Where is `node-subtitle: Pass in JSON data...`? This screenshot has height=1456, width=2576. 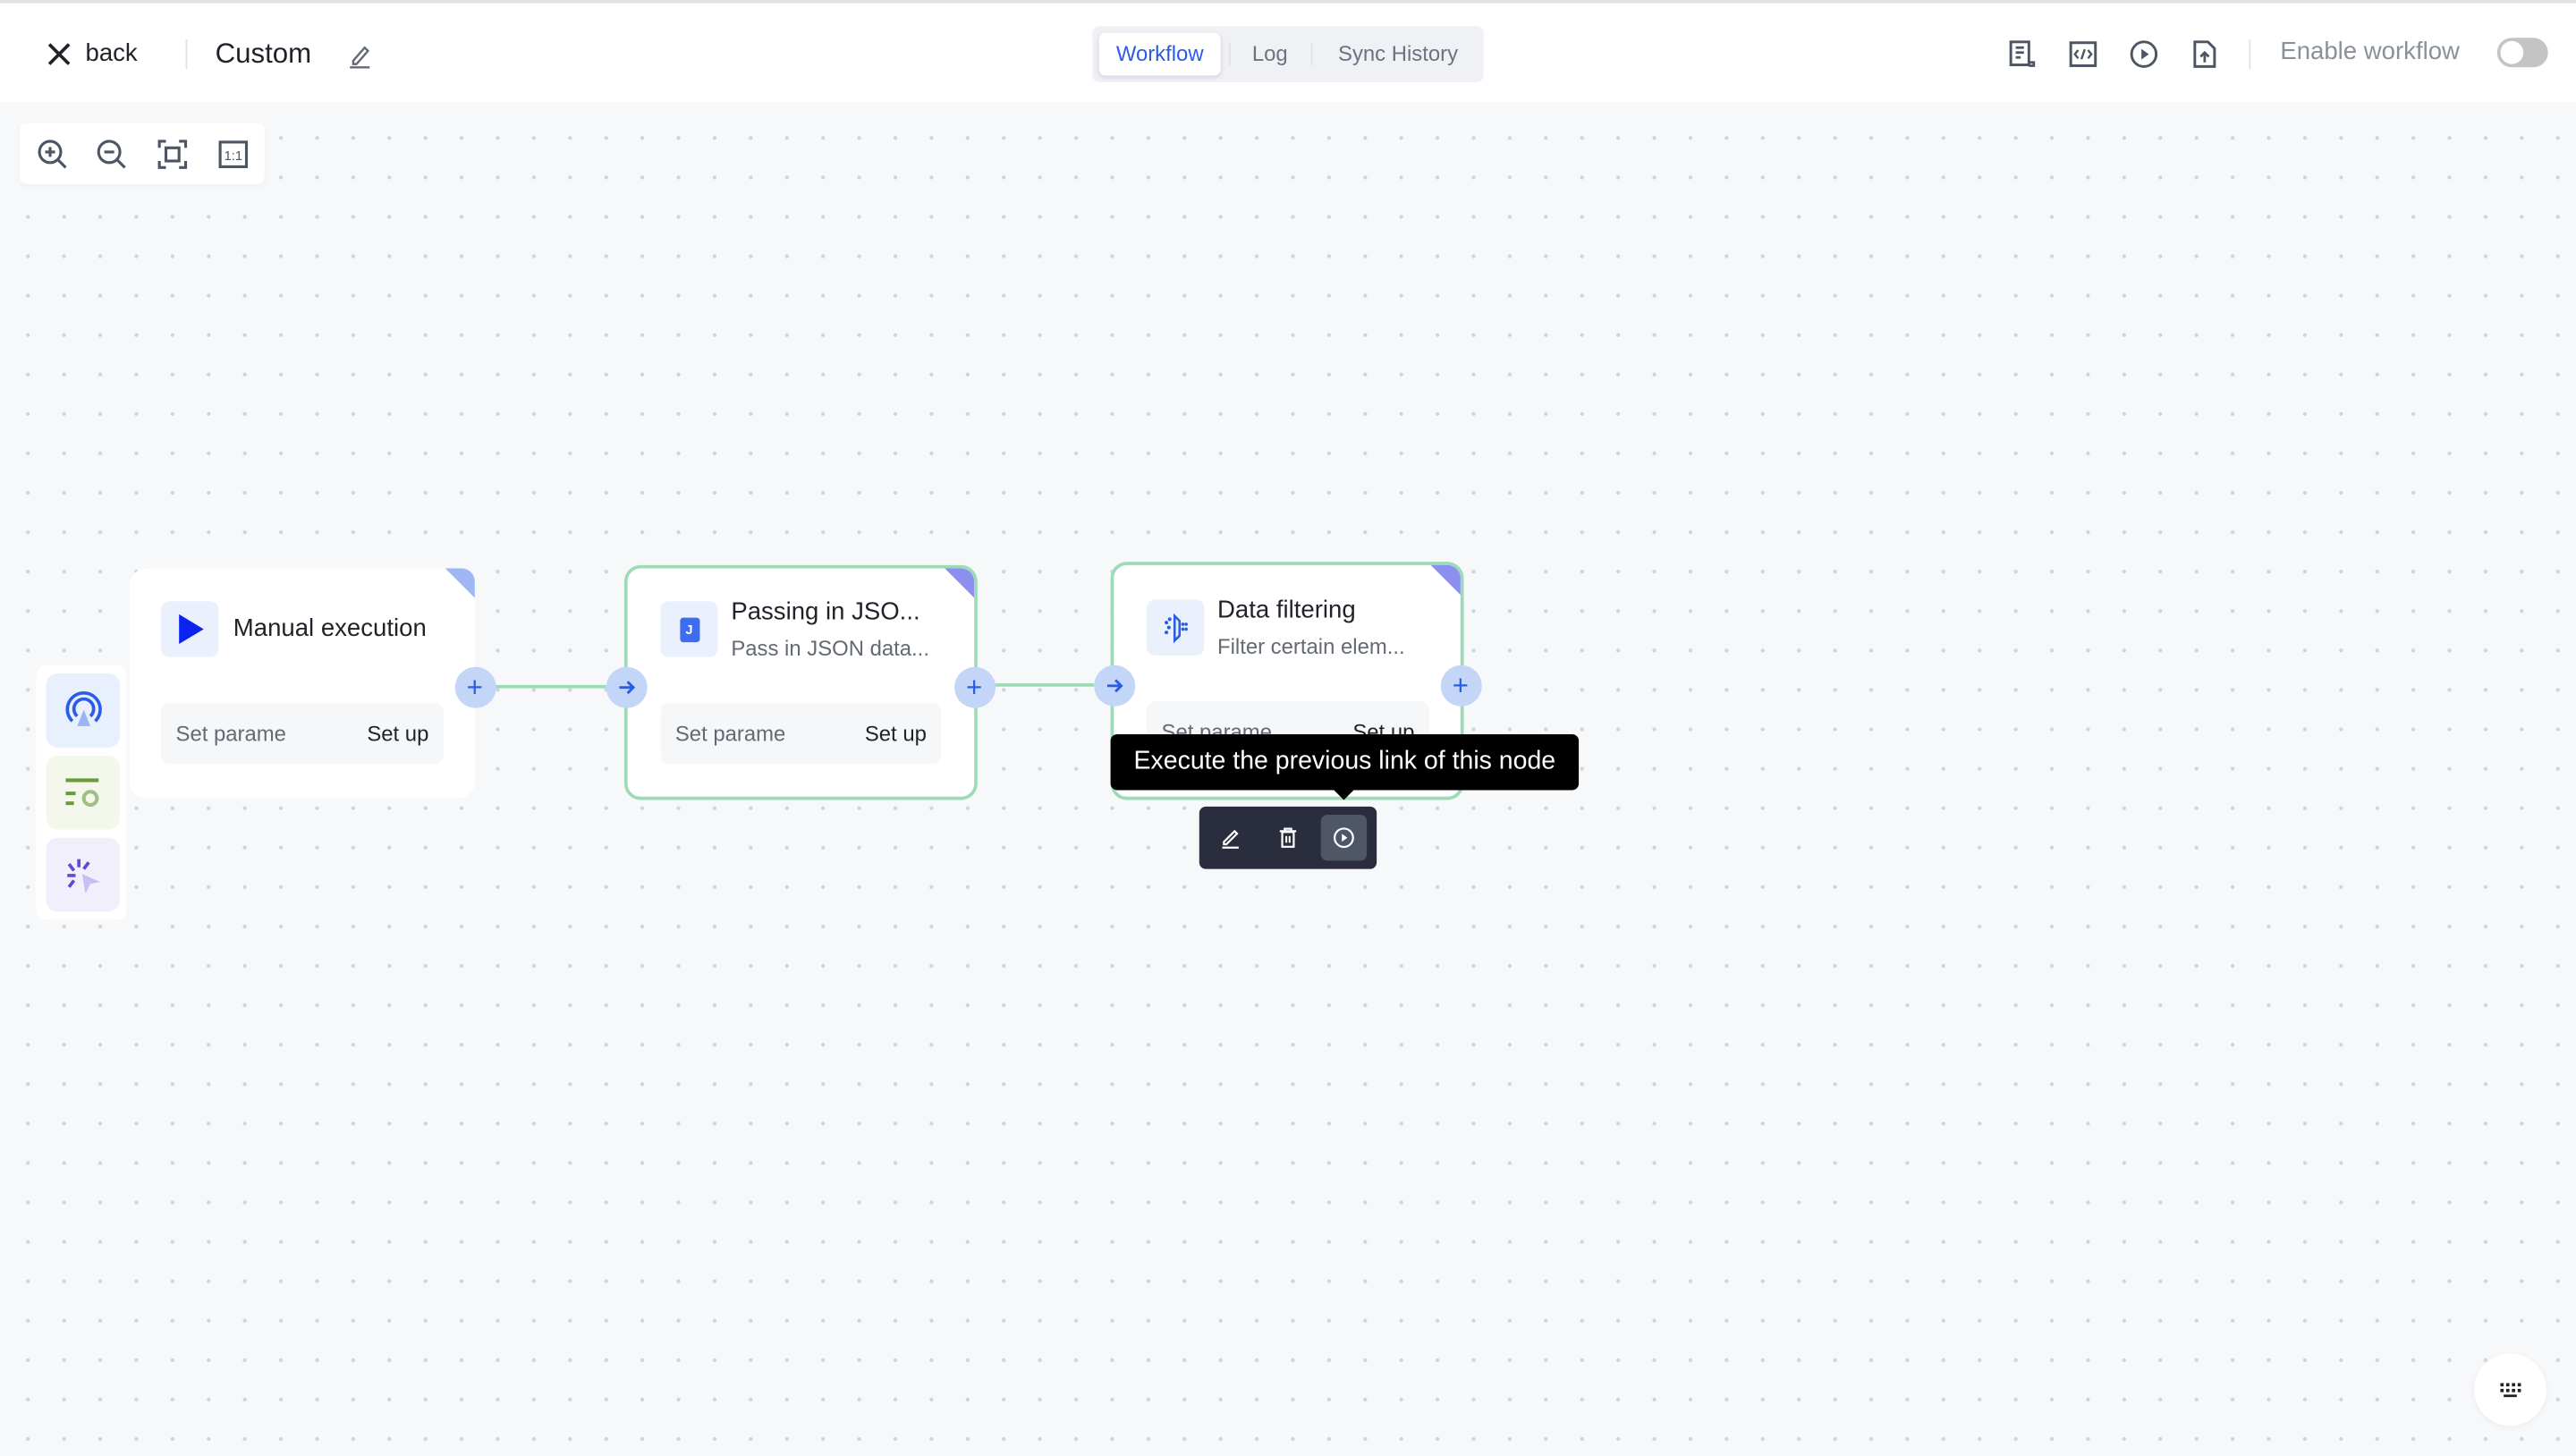 node-subtitle: Pass in JSON data... is located at coordinates (830, 648).